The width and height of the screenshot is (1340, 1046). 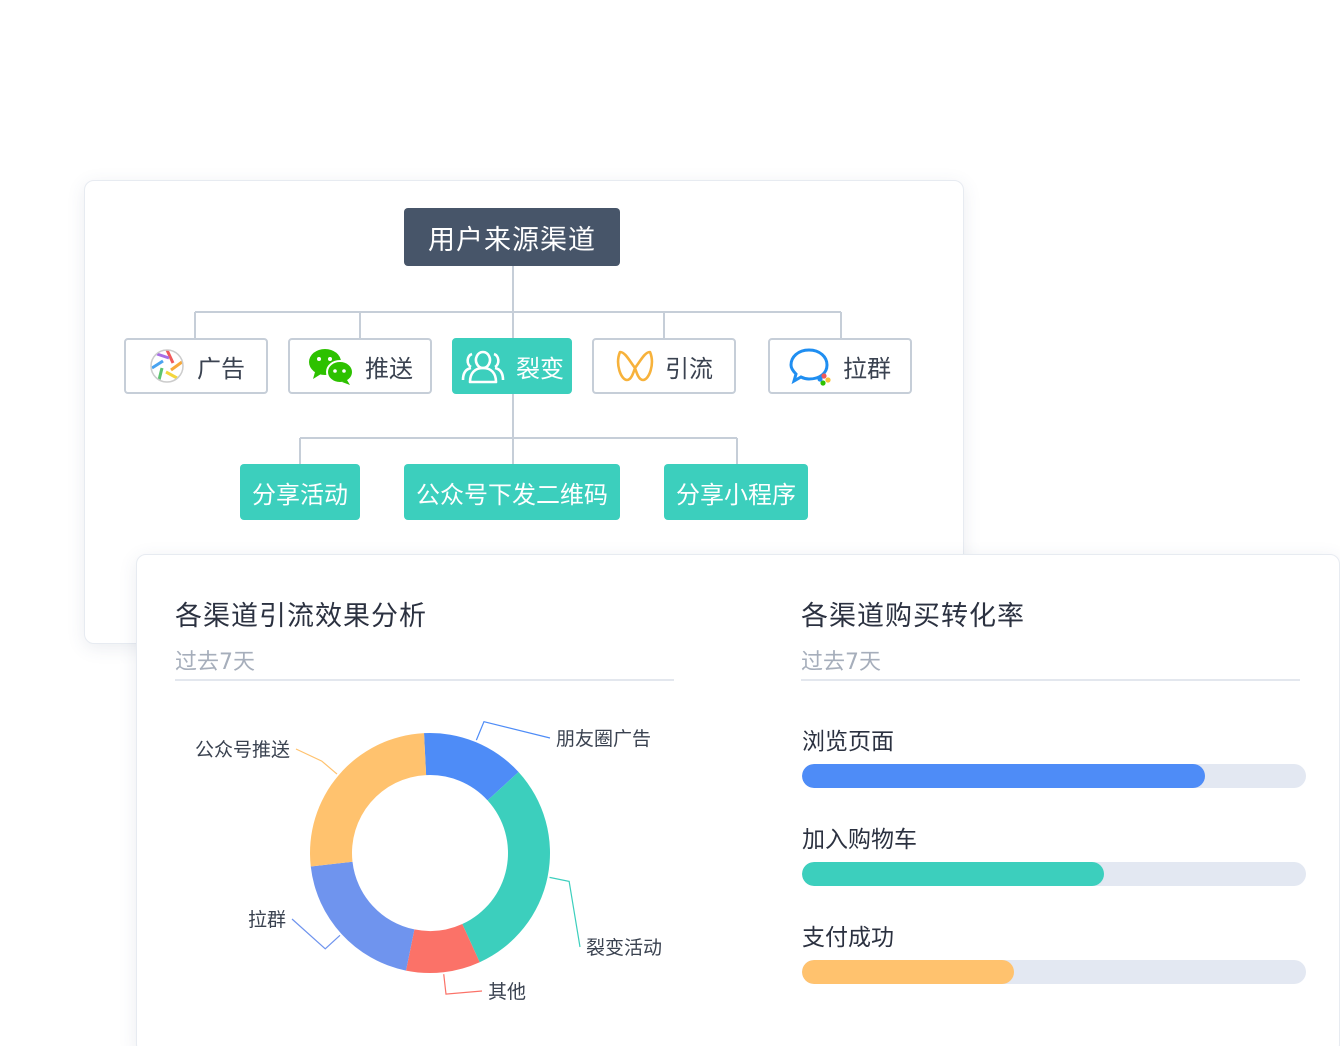 I want to click on bar-label: 加入购物车, so click(x=859, y=840).